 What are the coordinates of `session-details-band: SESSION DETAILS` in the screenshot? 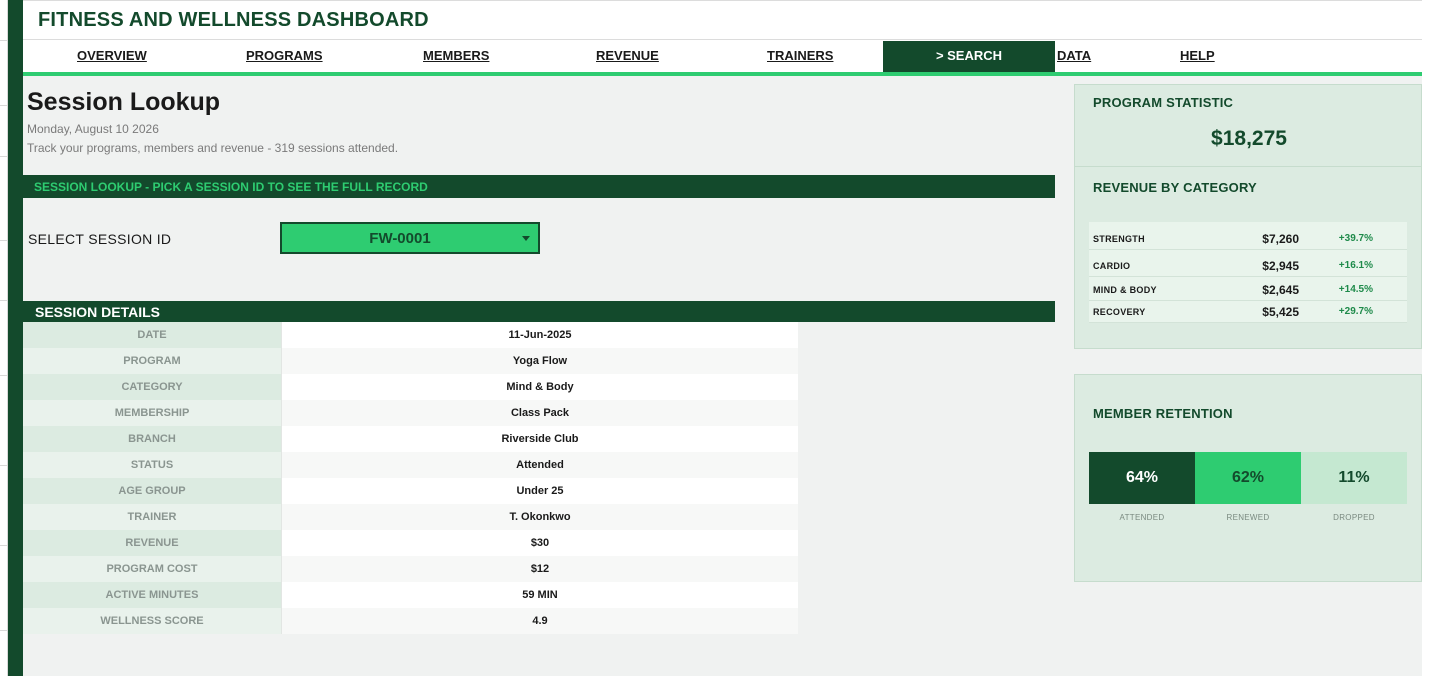 It's located at (539, 311).